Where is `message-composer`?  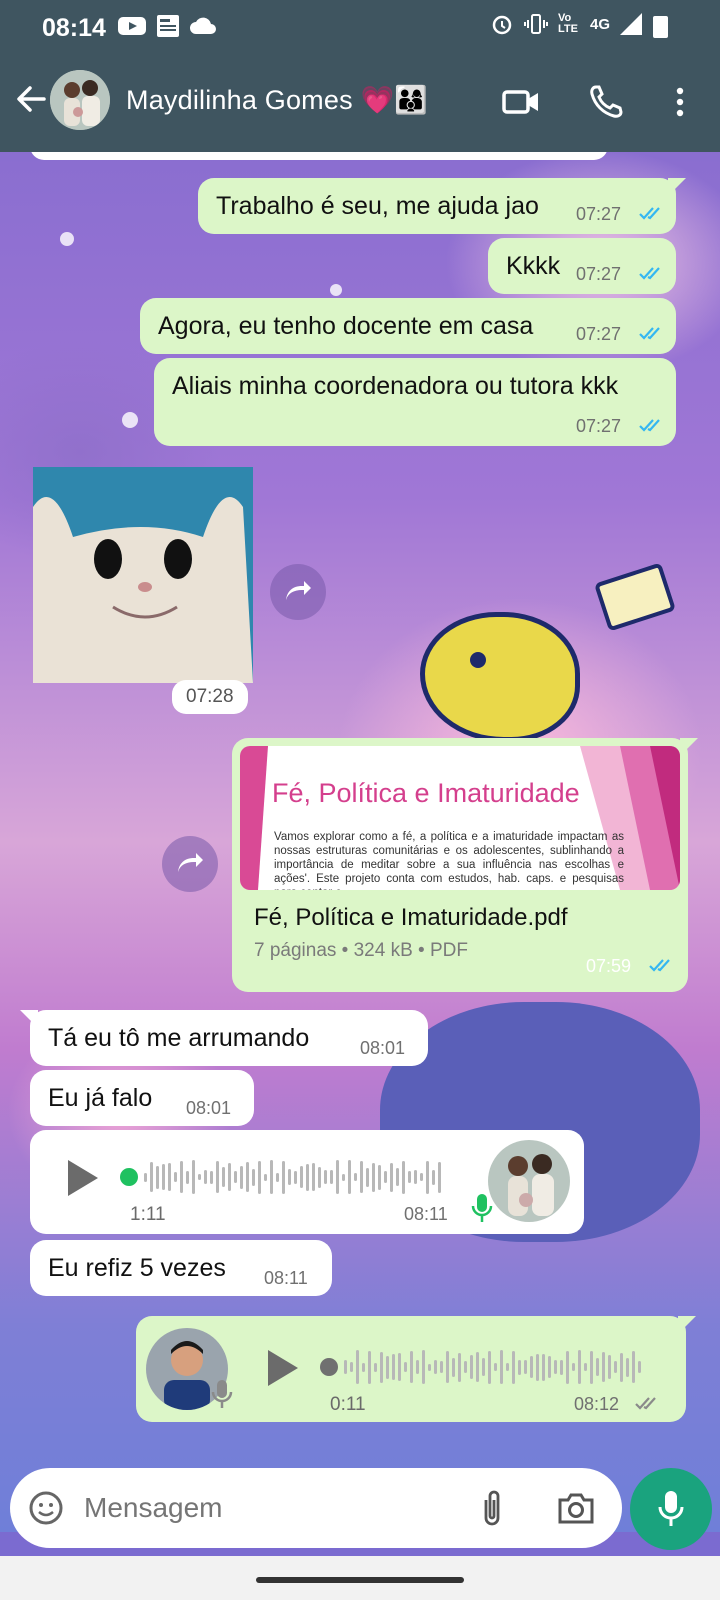
message-composer is located at coordinates (316, 1508).